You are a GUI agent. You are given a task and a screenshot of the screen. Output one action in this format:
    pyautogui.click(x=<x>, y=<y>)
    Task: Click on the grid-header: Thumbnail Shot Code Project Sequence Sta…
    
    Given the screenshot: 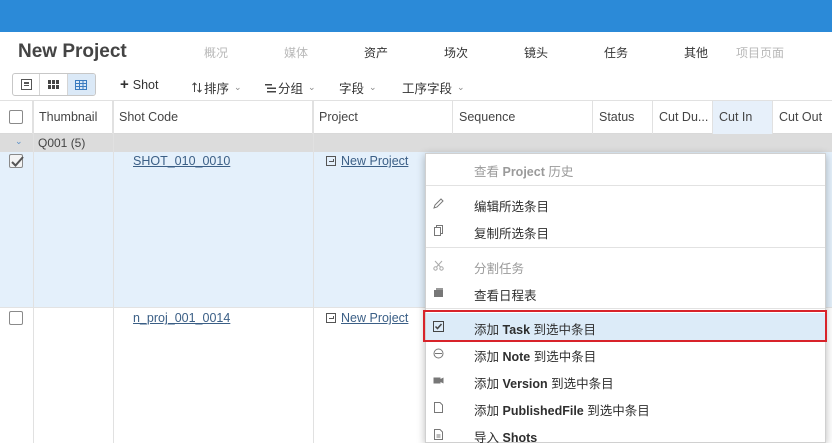 What is the action you would take?
    pyautogui.click(x=416, y=117)
    